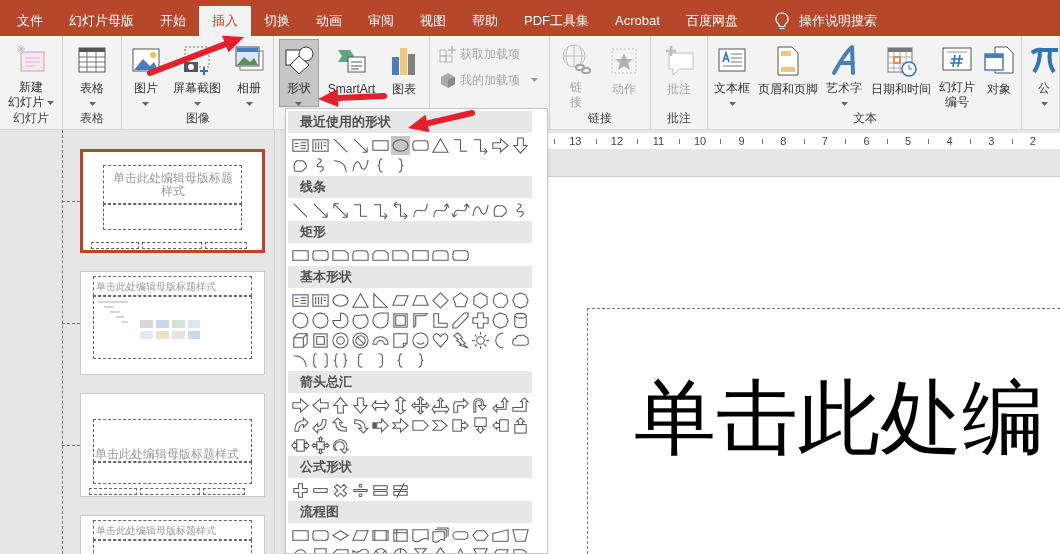  I want to click on ribbon-button: 幻灯片 编号, so click(956, 73).